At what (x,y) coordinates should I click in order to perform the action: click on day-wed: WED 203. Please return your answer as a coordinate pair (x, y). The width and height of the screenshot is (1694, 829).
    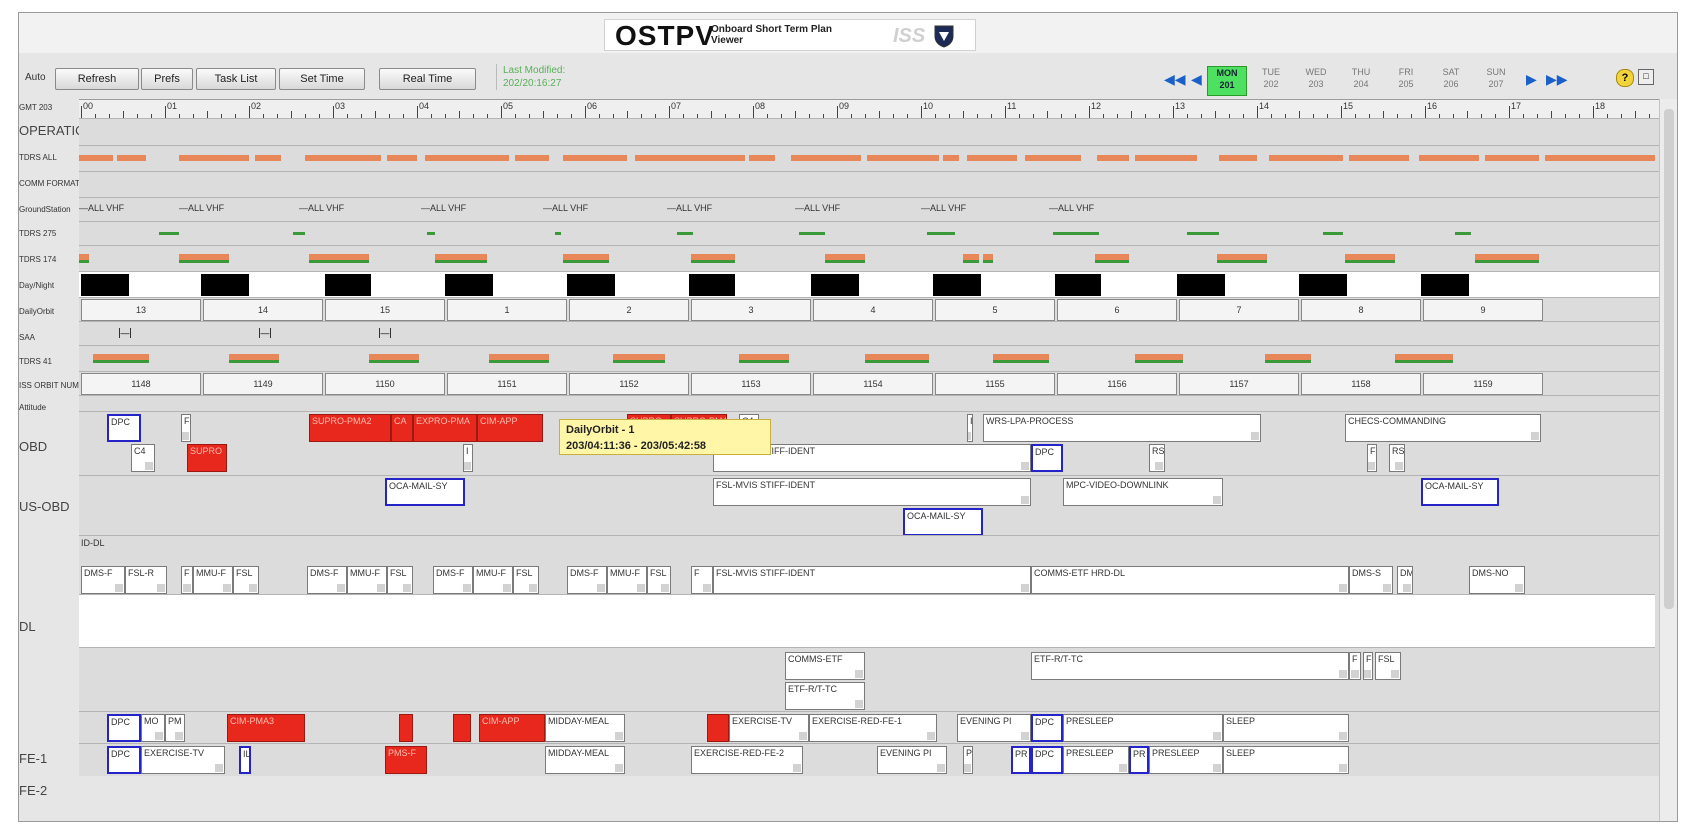
    Looking at the image, I should click on (1316, 80).